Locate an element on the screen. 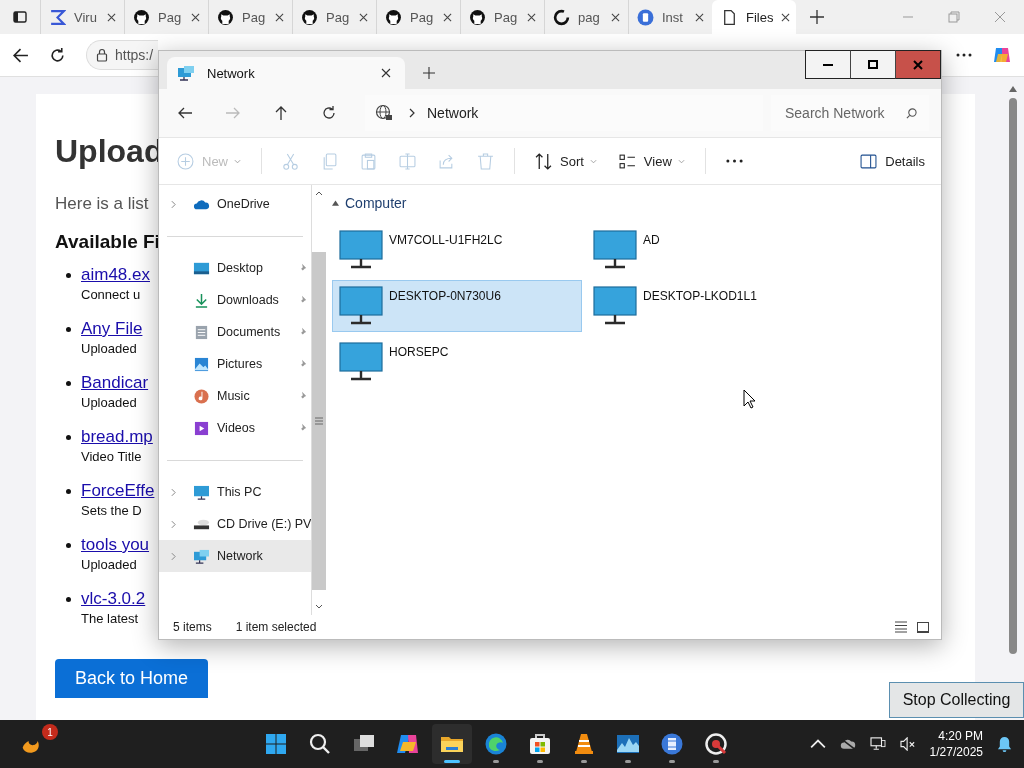  volume-muted-icon is located at coordinates (907, 744).